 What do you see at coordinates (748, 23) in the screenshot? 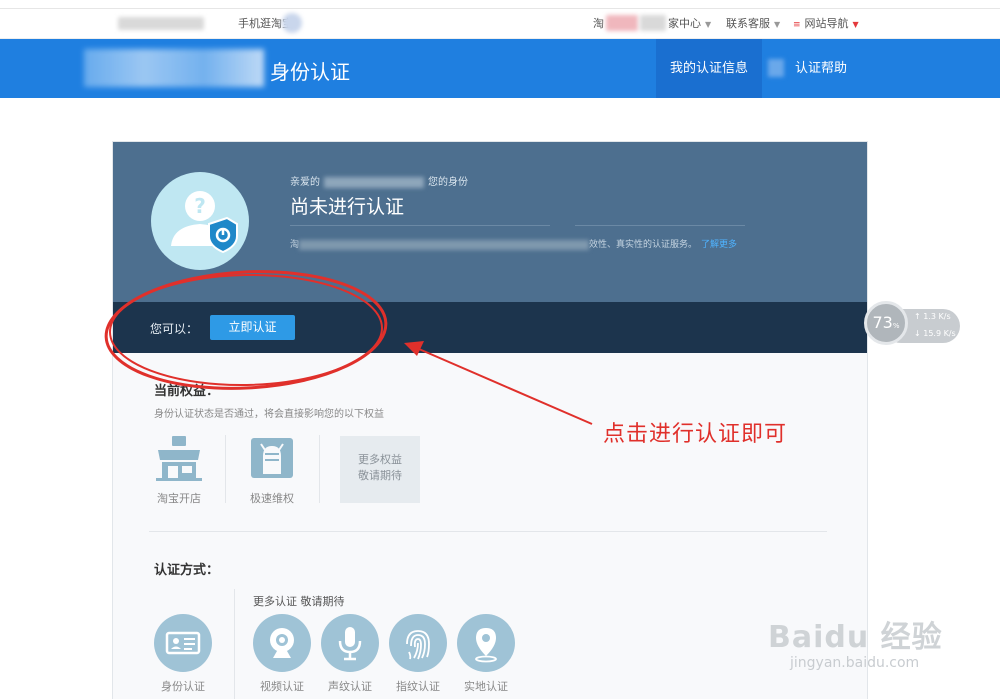
I see `contact-label: 联系客服` at bounding box center [748, 23].